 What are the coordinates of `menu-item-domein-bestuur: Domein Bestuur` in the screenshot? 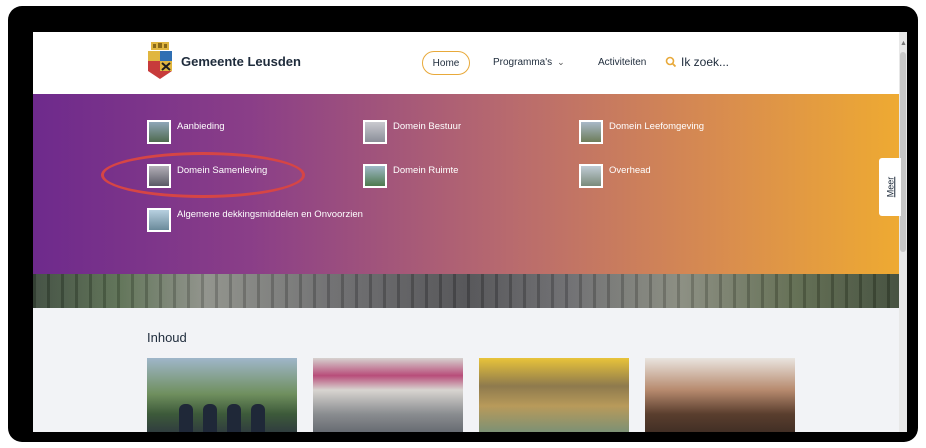 It's located at (412, 132).